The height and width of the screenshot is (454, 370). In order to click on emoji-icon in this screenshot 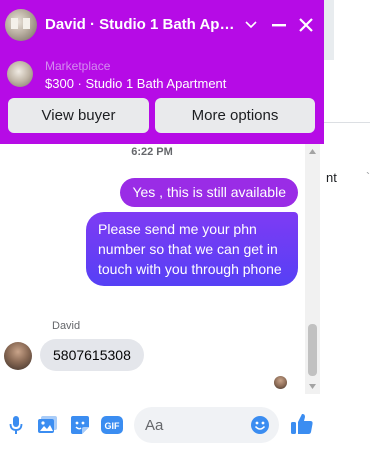, I will do `click(260, 425)`.